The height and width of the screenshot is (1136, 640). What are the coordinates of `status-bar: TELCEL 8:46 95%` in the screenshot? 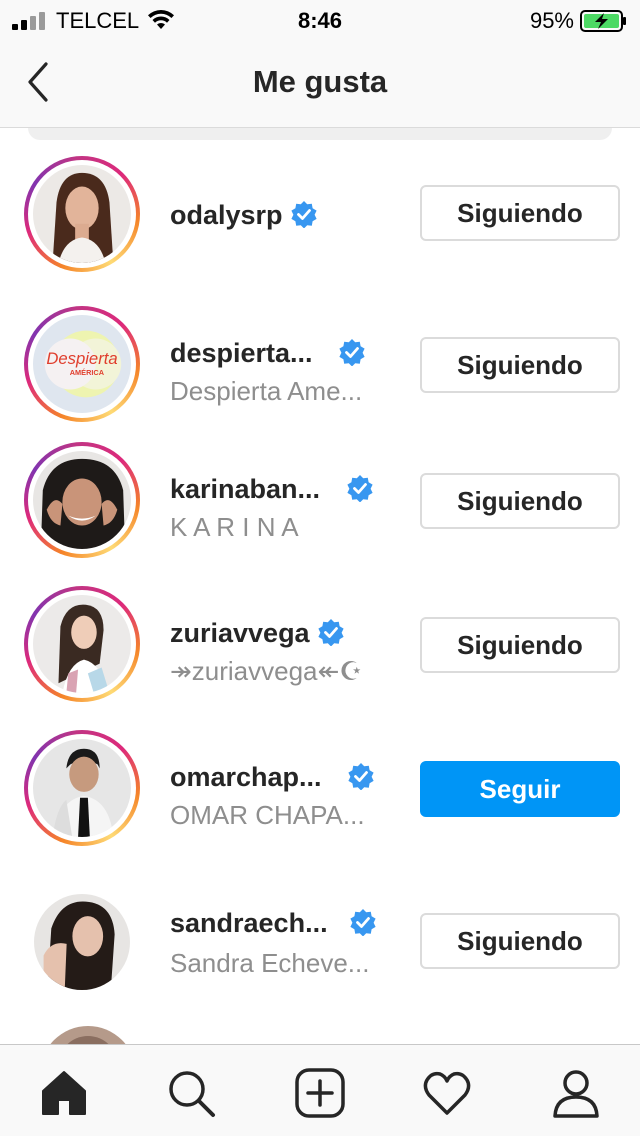 It's located at (320, 21).